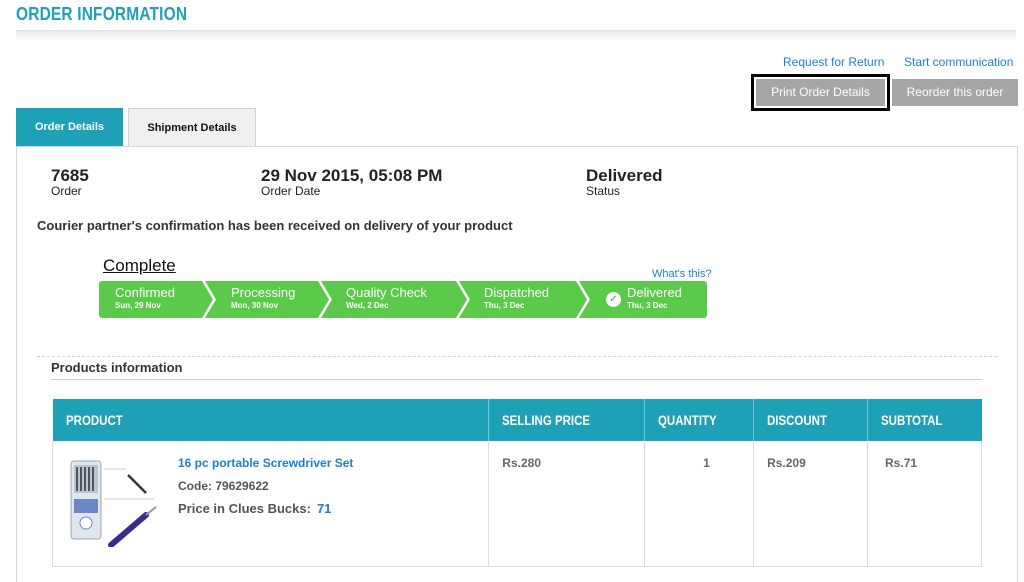  What do you see at coordinates (682, 274) in the screenshot?
I see `whats-this-link: What's this?` at bounding box center [682, 274].